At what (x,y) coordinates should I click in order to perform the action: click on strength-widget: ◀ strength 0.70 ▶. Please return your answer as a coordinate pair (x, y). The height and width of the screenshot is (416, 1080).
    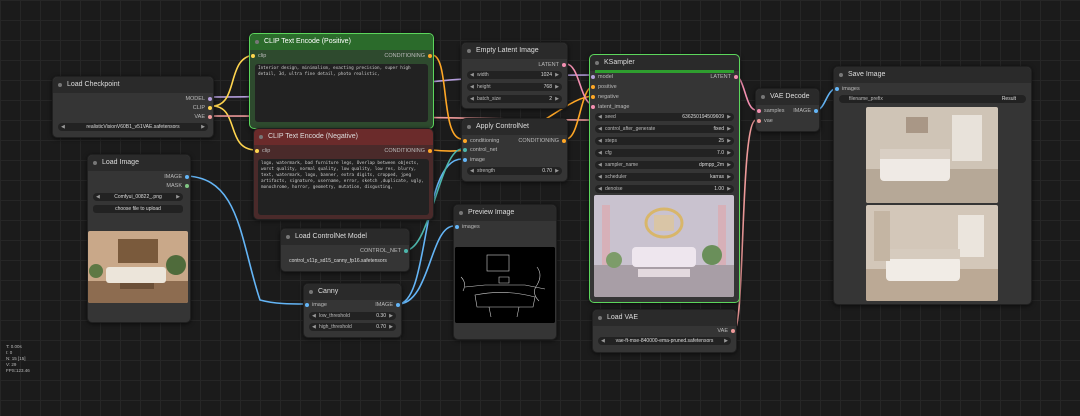
    Looking at the image, I should click on (514, 171).